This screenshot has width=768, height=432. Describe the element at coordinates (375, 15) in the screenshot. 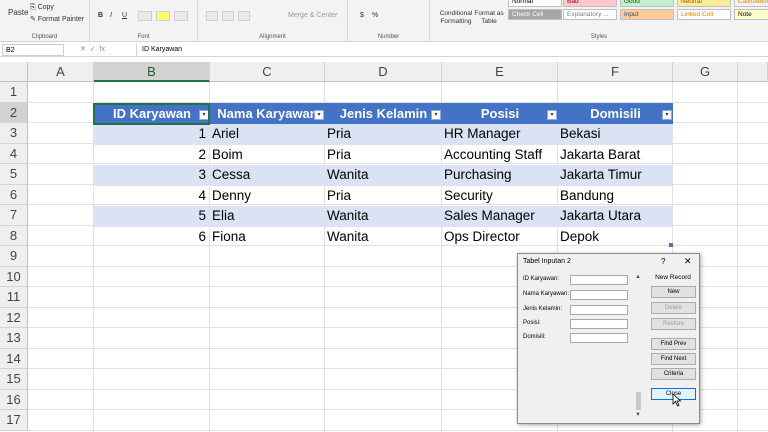

I see `percent-button: %` at that location.